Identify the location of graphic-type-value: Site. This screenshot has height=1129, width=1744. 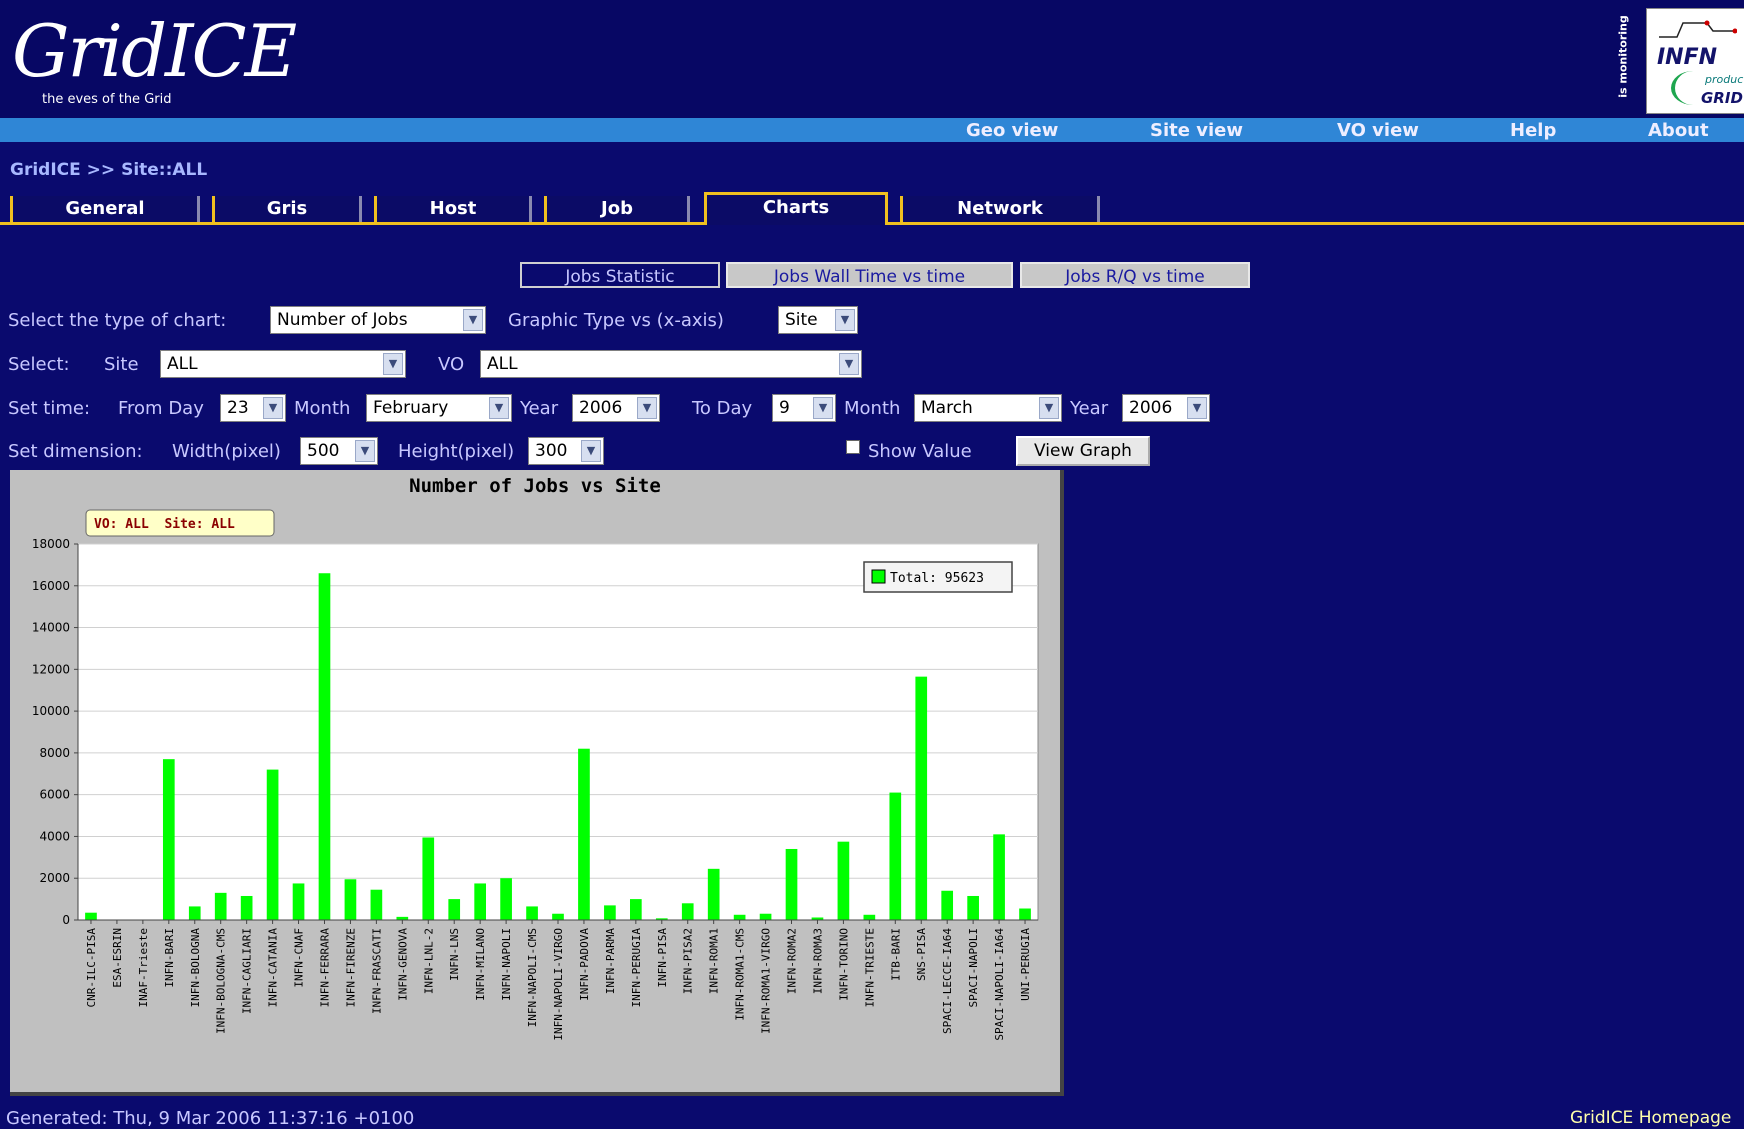
(801, 320).